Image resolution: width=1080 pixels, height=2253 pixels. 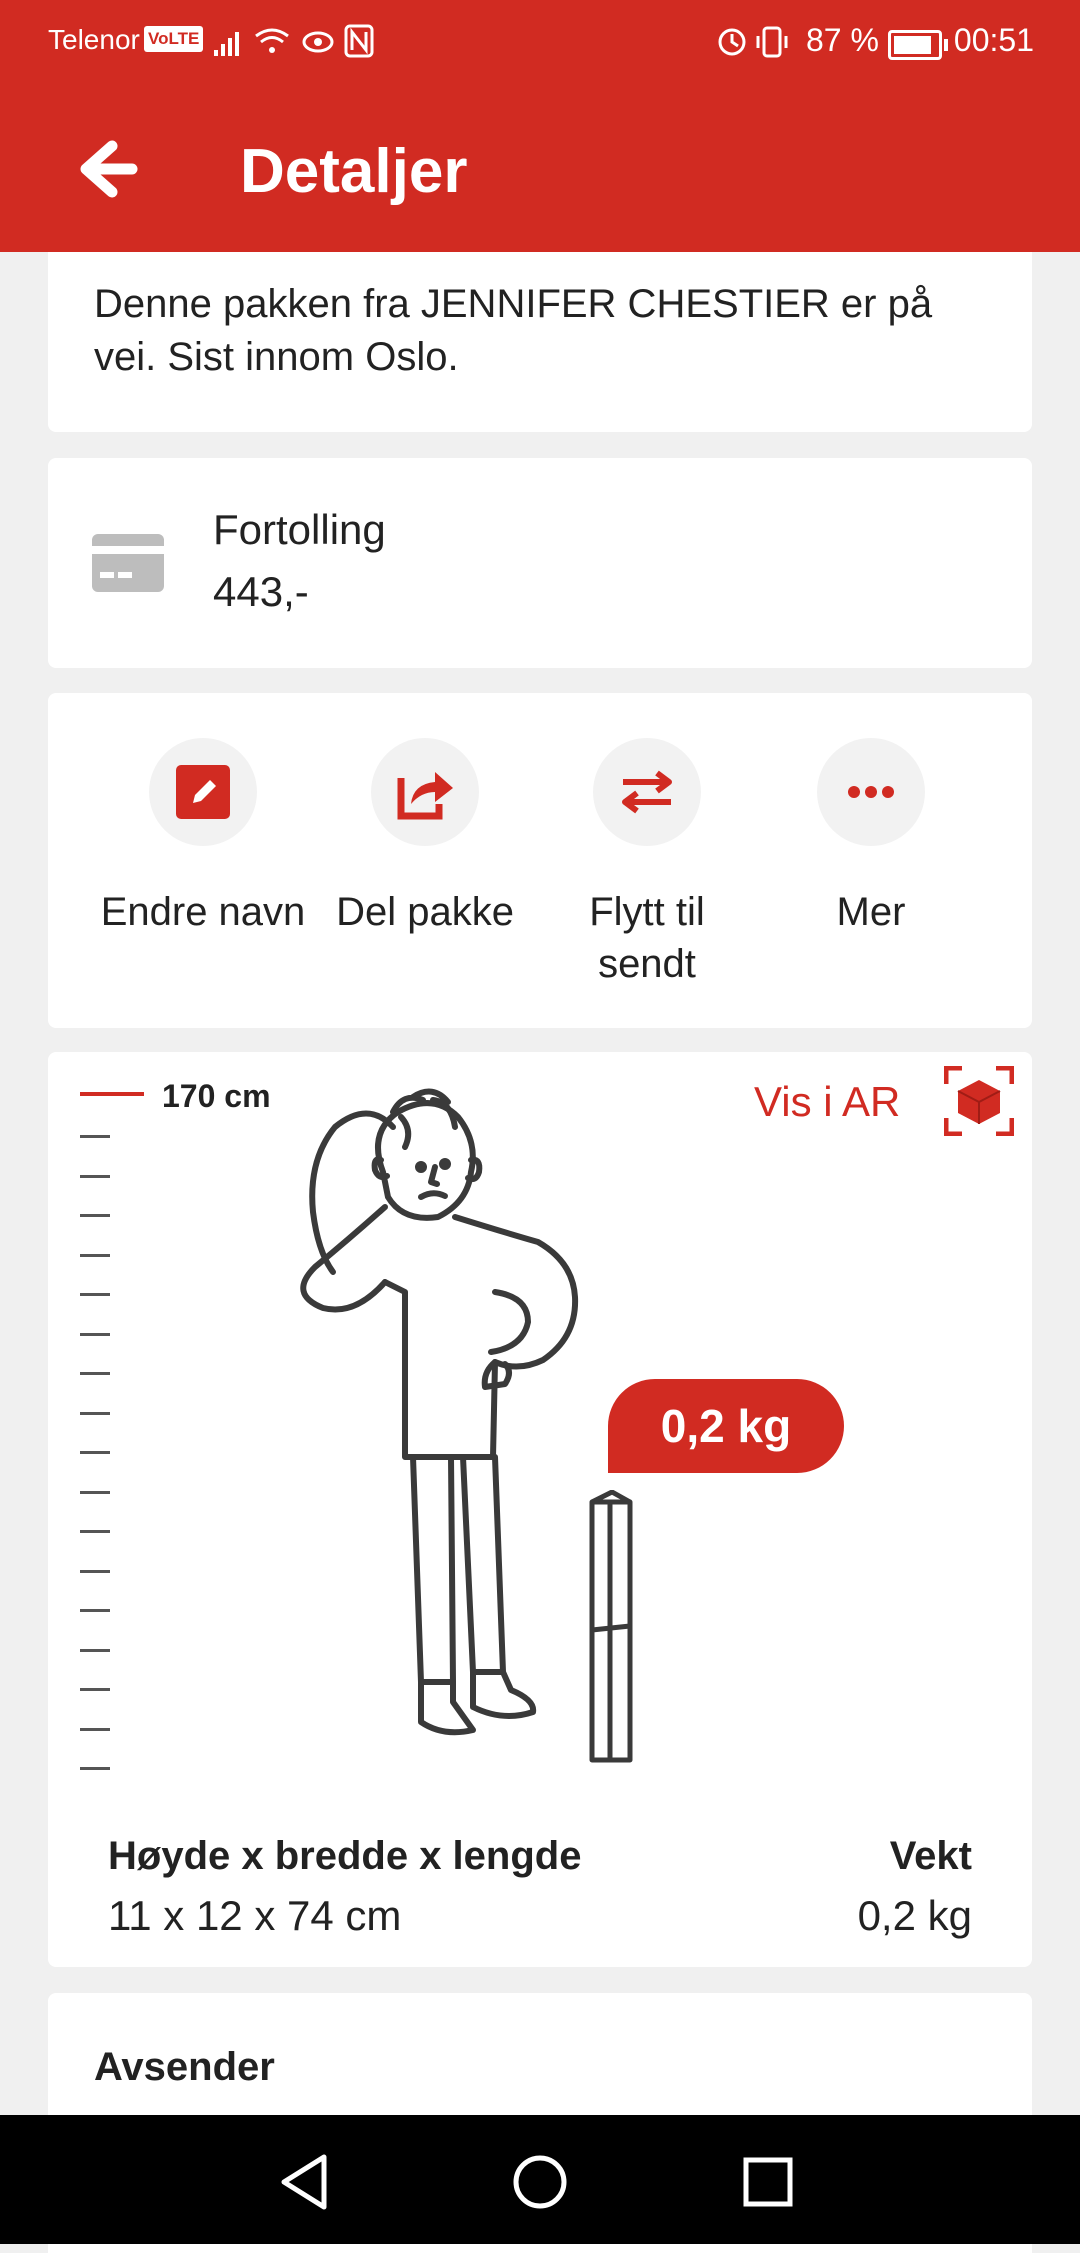 What do you see at coordinates (647, 938) in the screenshot?
I see `move-to-sent-label: Flytt til sendt` at bounding box center [647, 938].